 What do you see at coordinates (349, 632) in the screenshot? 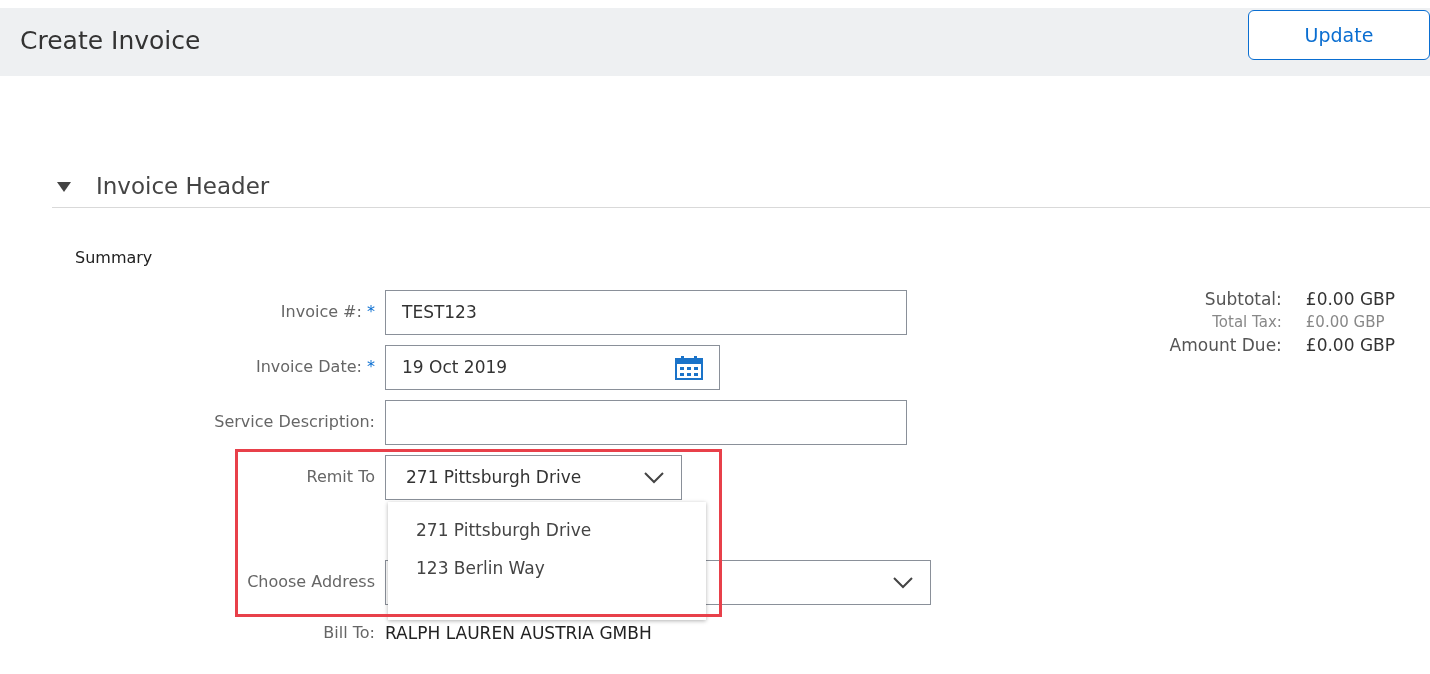
I see `field-label: Bill To:` at bounding box center [349, 632].